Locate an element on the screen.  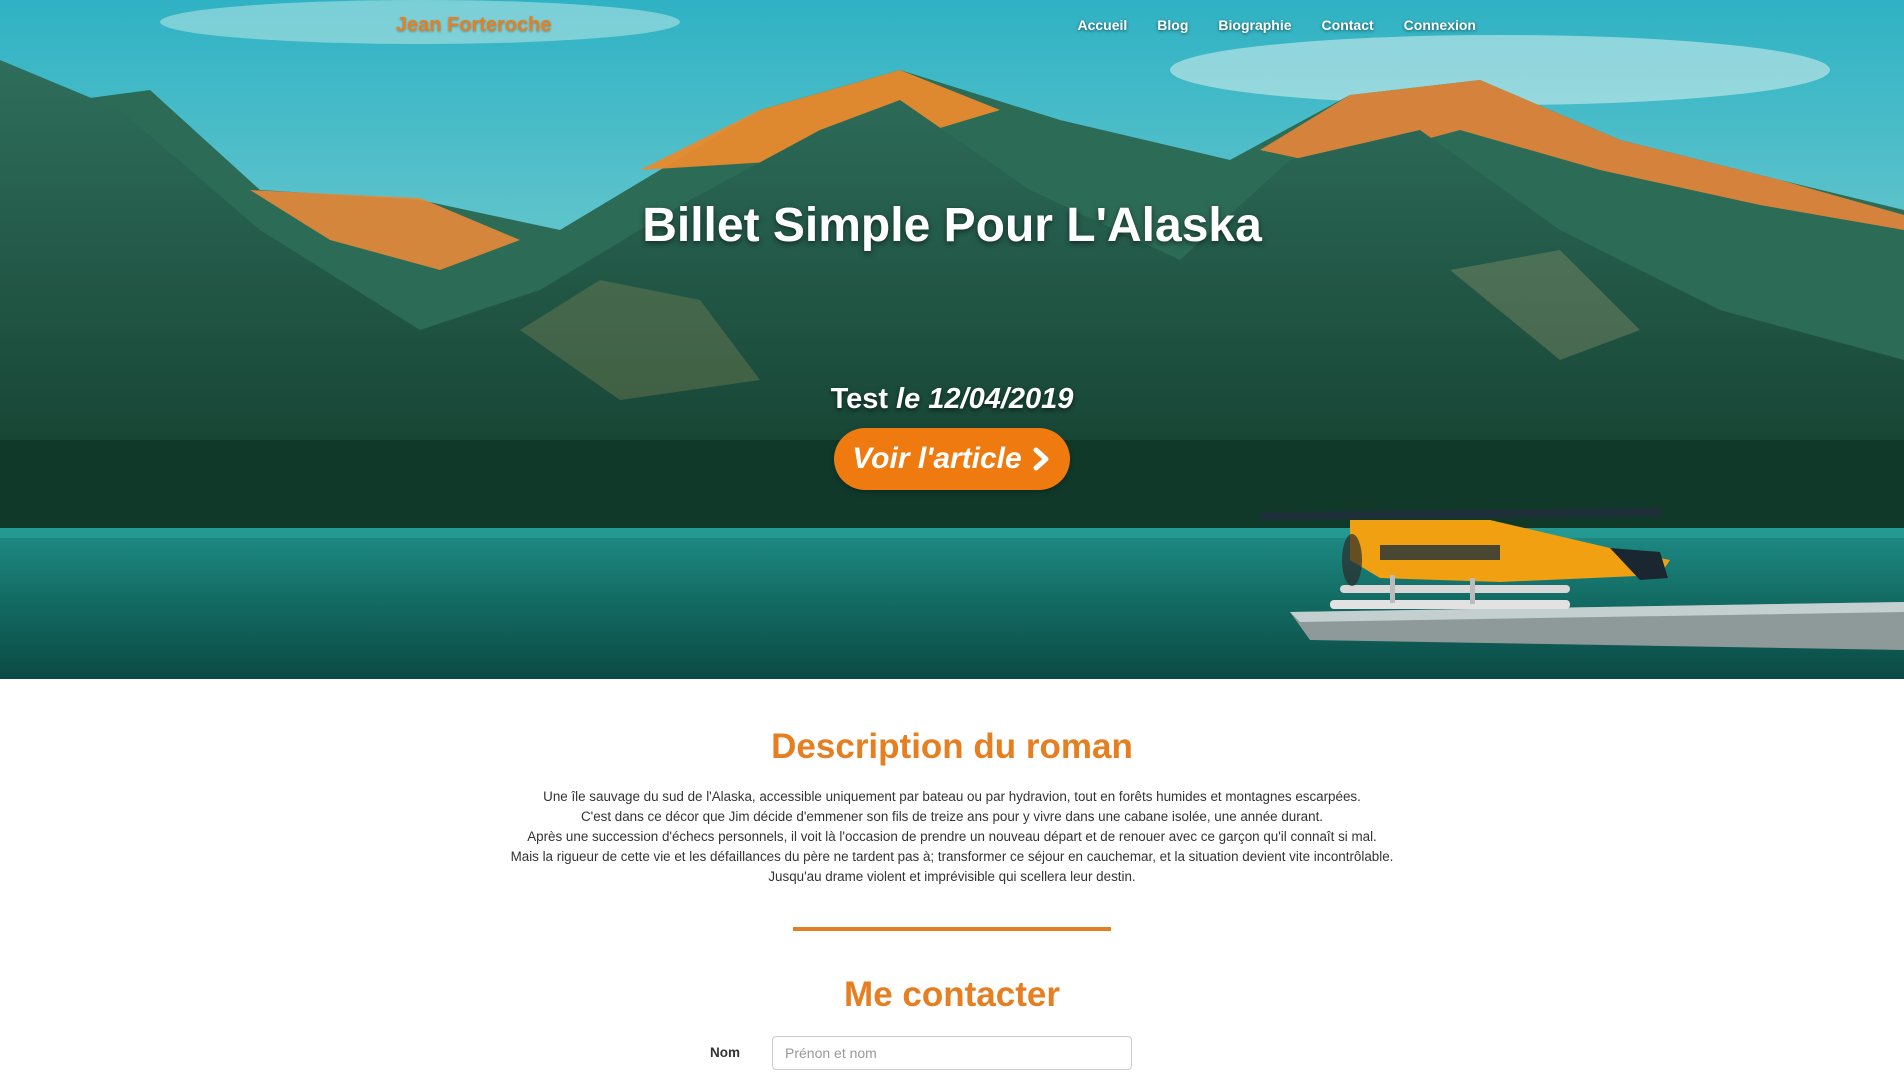
brand-logo-link: Jean Forteroche is located at coordinates (474, 25).